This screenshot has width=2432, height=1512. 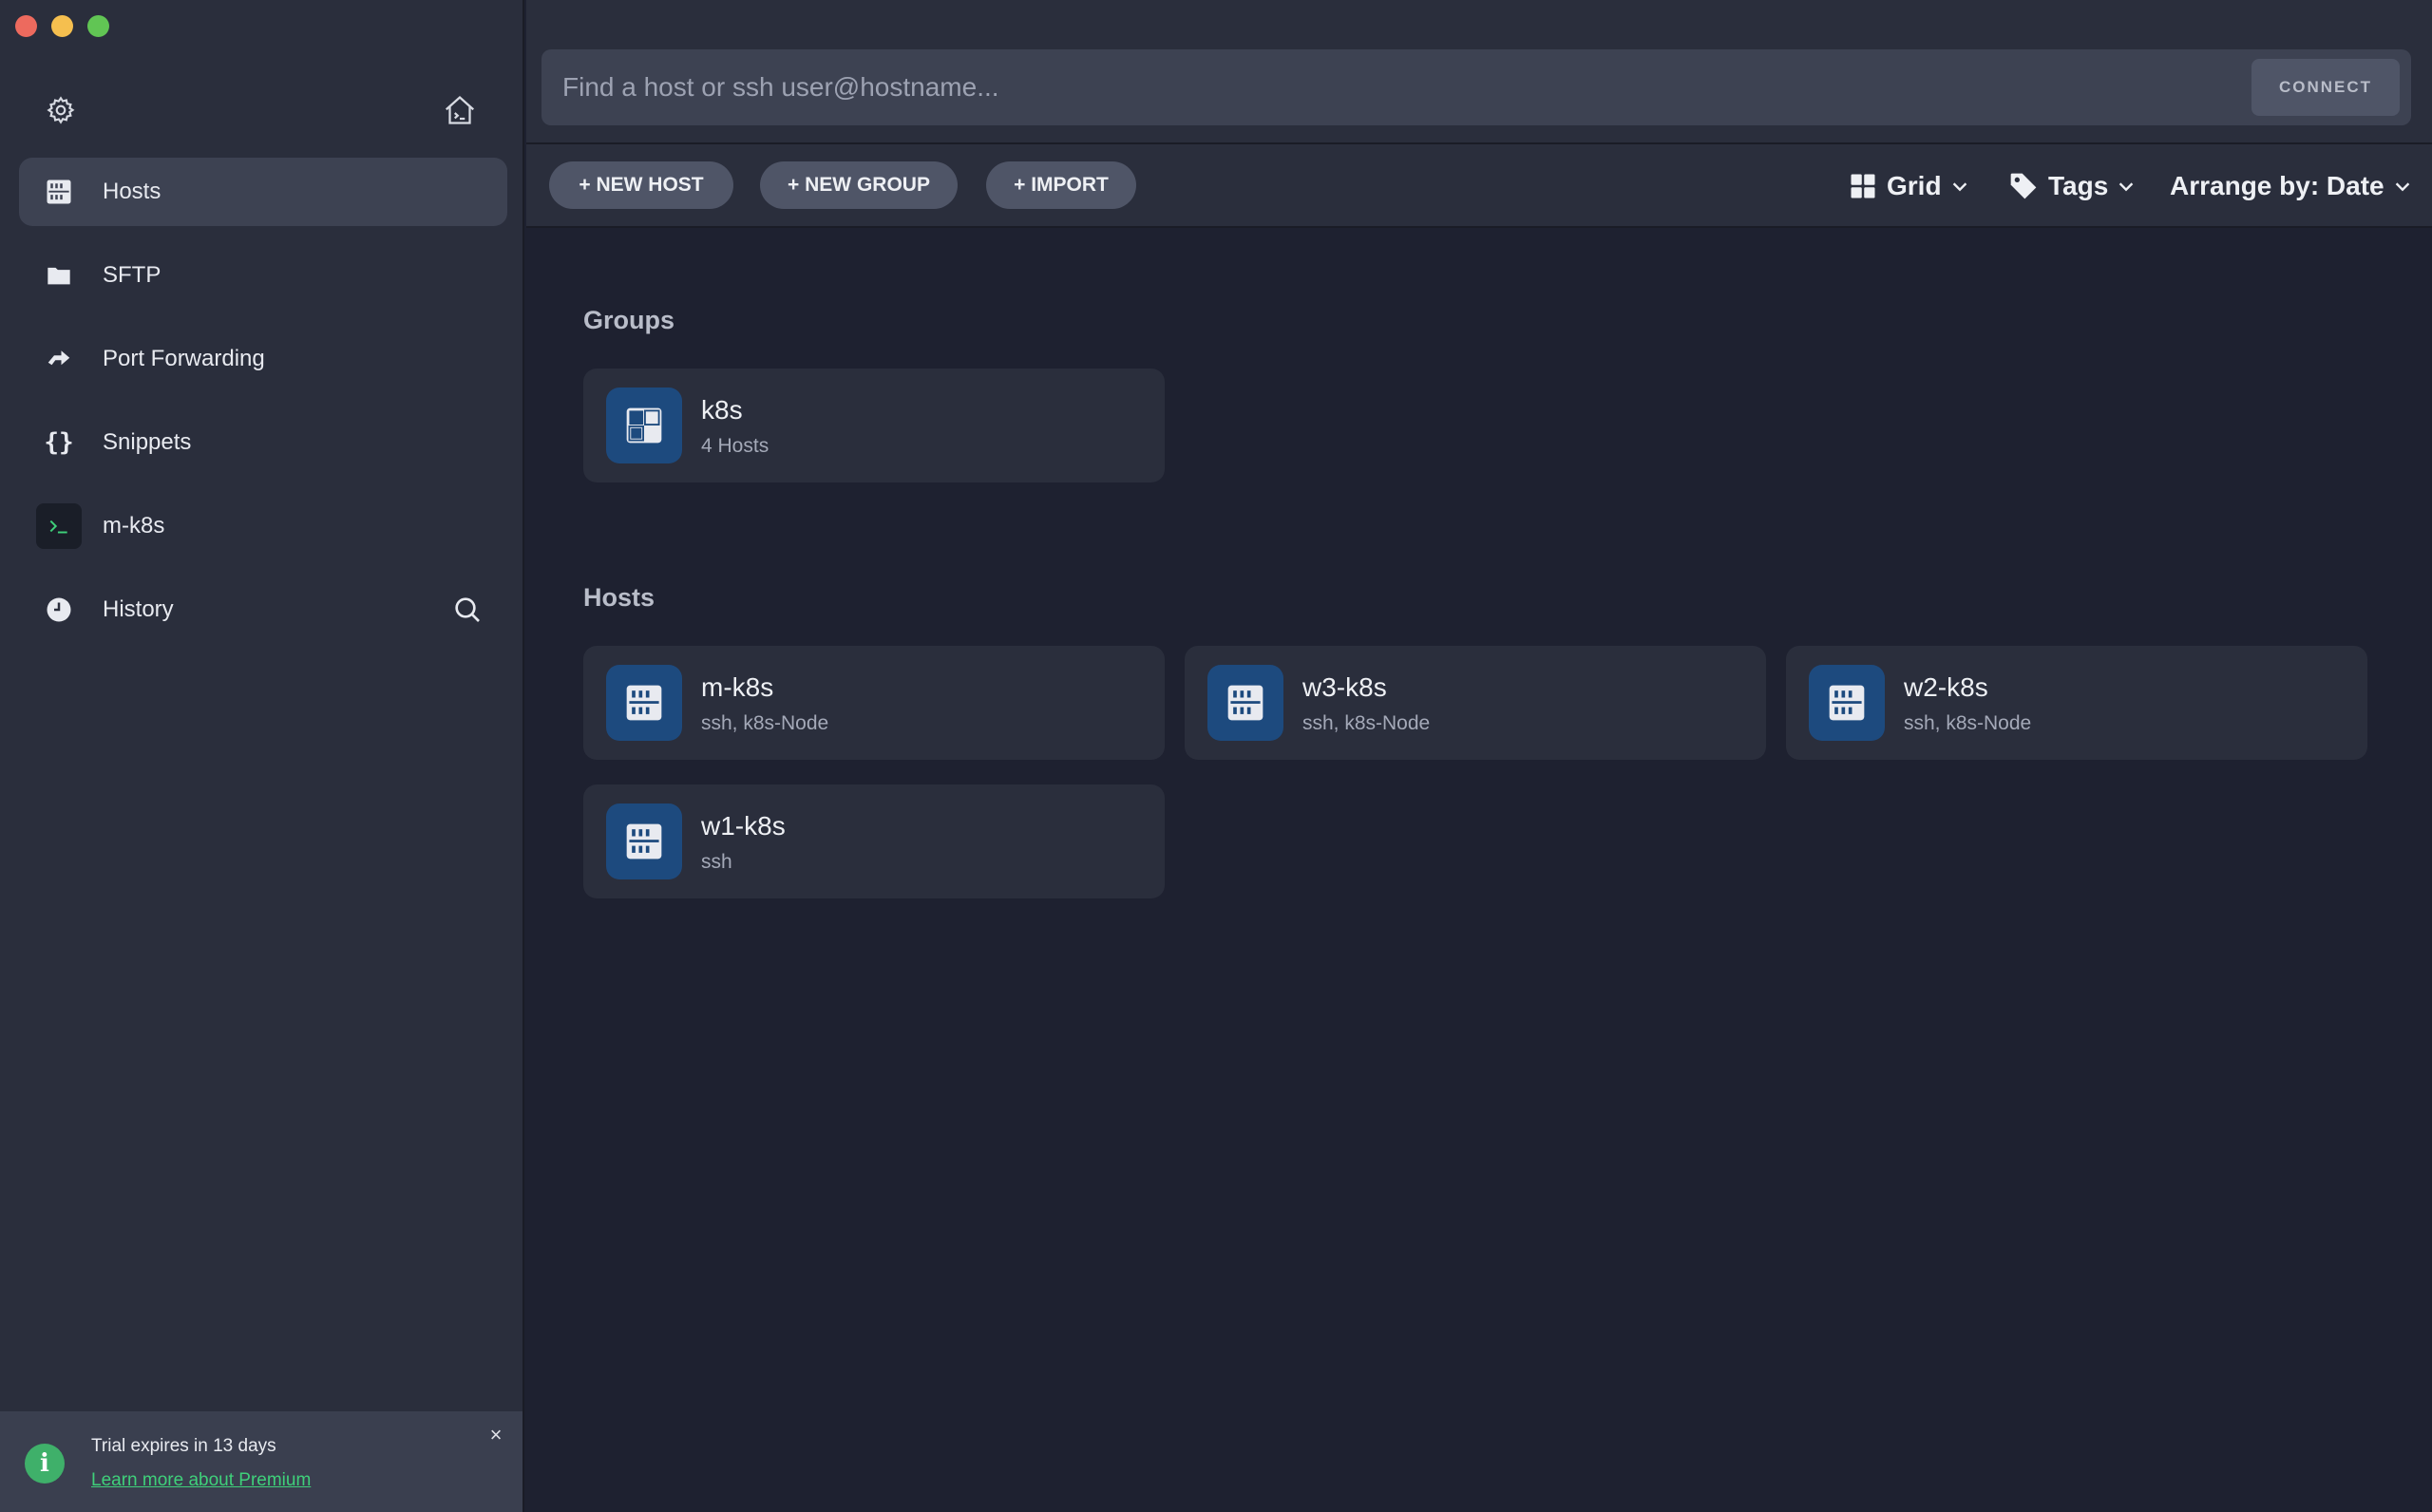 I want to click on import-button: + IMPORT, so click(x=1061, y=185).